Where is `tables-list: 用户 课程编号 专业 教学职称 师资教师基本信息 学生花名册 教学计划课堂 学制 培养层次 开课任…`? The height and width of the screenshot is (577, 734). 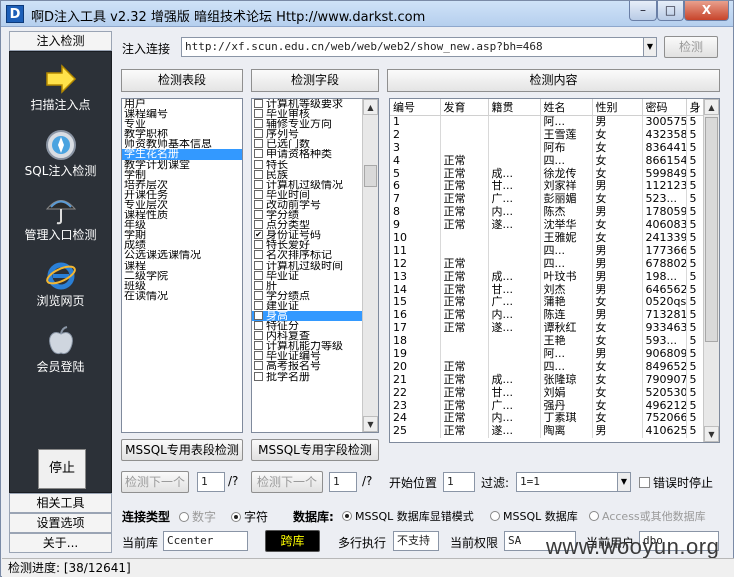
tables-list: 用户 课程编号 专业 教学职称 师资教师基本信息 学生花名册 教学计划课堂 学制 培养层次 开课任… is located at coordinates (182, 265).